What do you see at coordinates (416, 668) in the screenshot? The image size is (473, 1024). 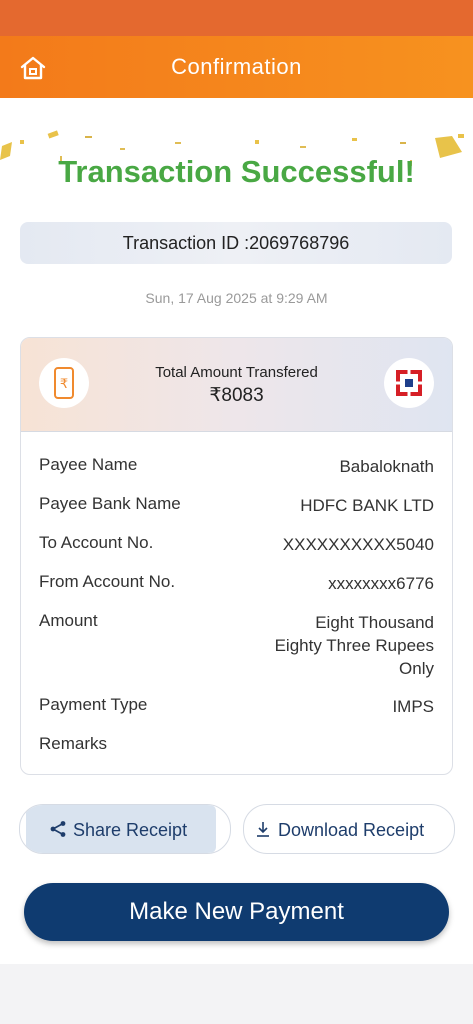 I see `amount-words-line: Only` at bounding box center [416, 668].